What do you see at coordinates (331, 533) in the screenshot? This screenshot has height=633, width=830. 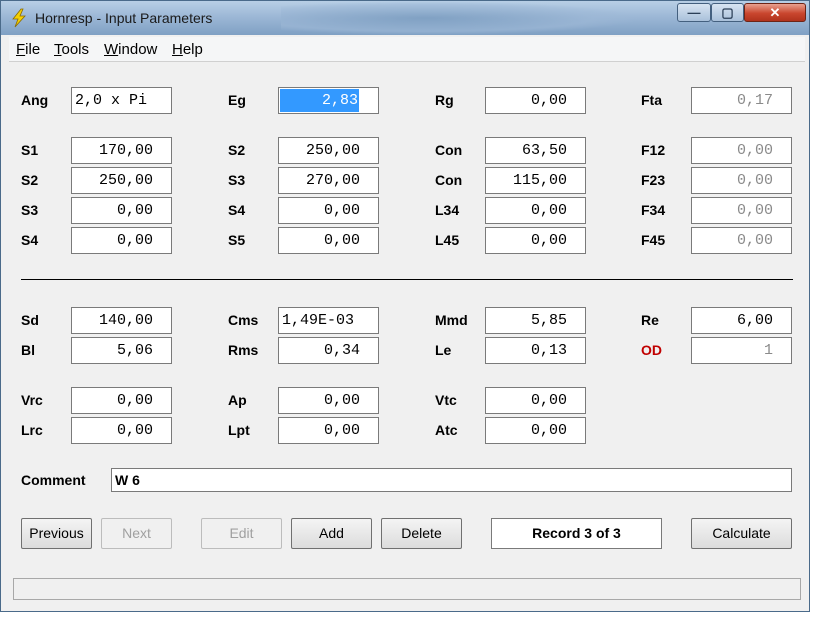 I see `add-button: Add` at bounding box center [331, 533].